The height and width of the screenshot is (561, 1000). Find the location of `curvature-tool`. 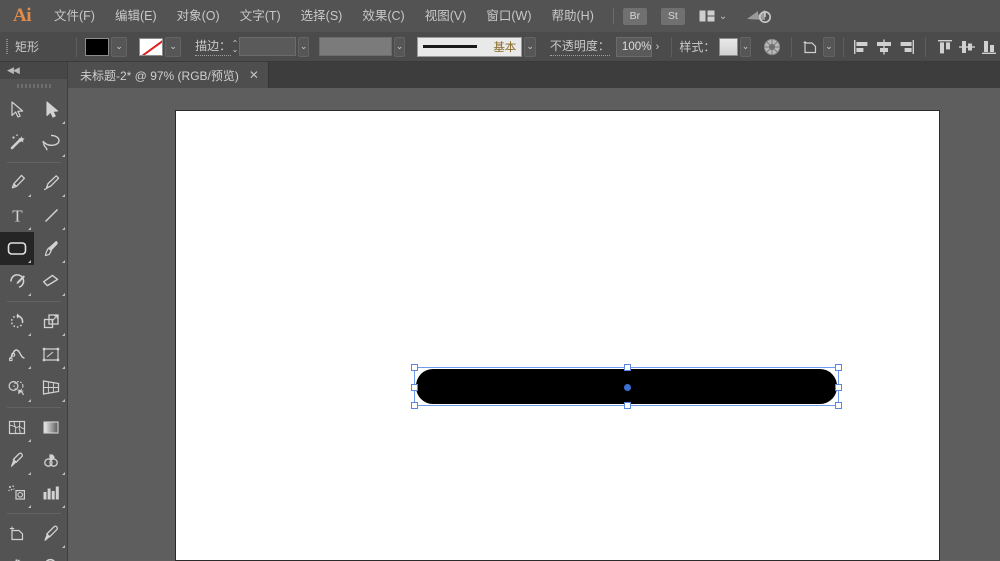

curvature-tool is located at coordinates (51, 182).